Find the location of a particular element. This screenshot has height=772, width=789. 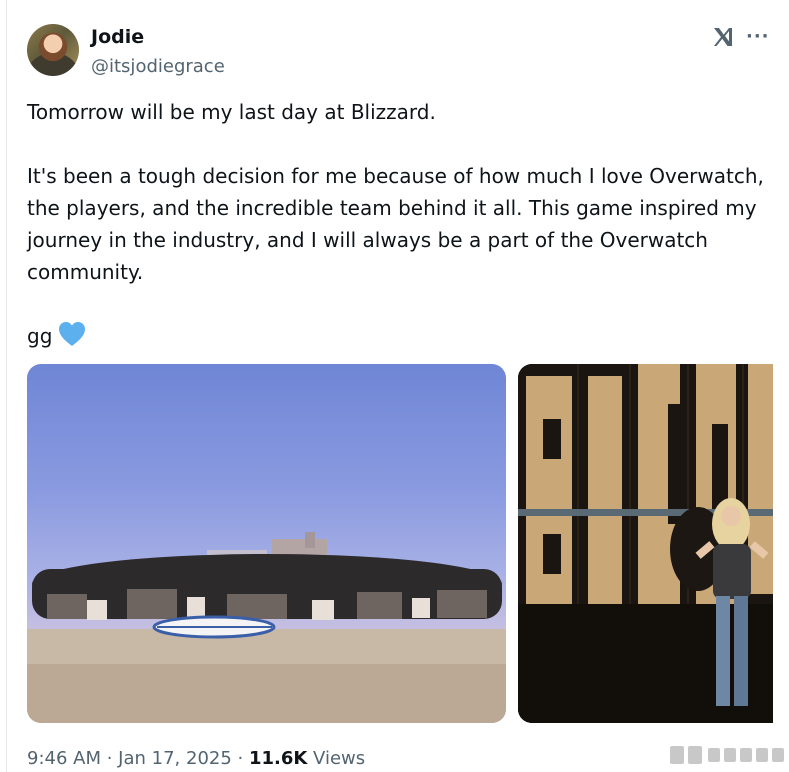

avatar is located at coordinates (53, 50).